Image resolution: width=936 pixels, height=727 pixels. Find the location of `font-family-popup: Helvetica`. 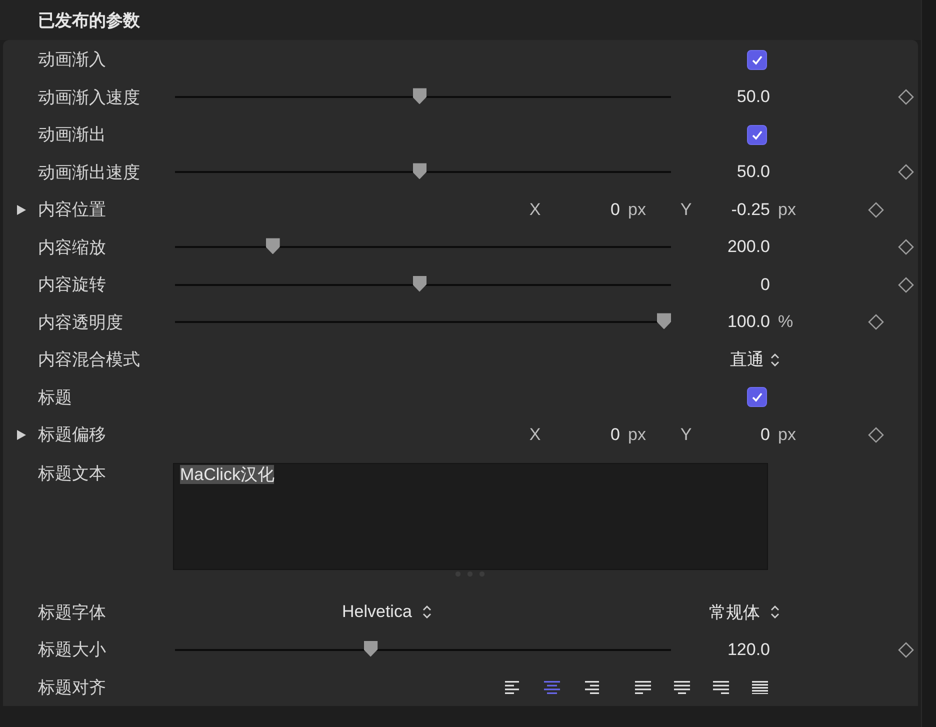

font-family-popup: Helvetica is located at coordinates (387, 612).